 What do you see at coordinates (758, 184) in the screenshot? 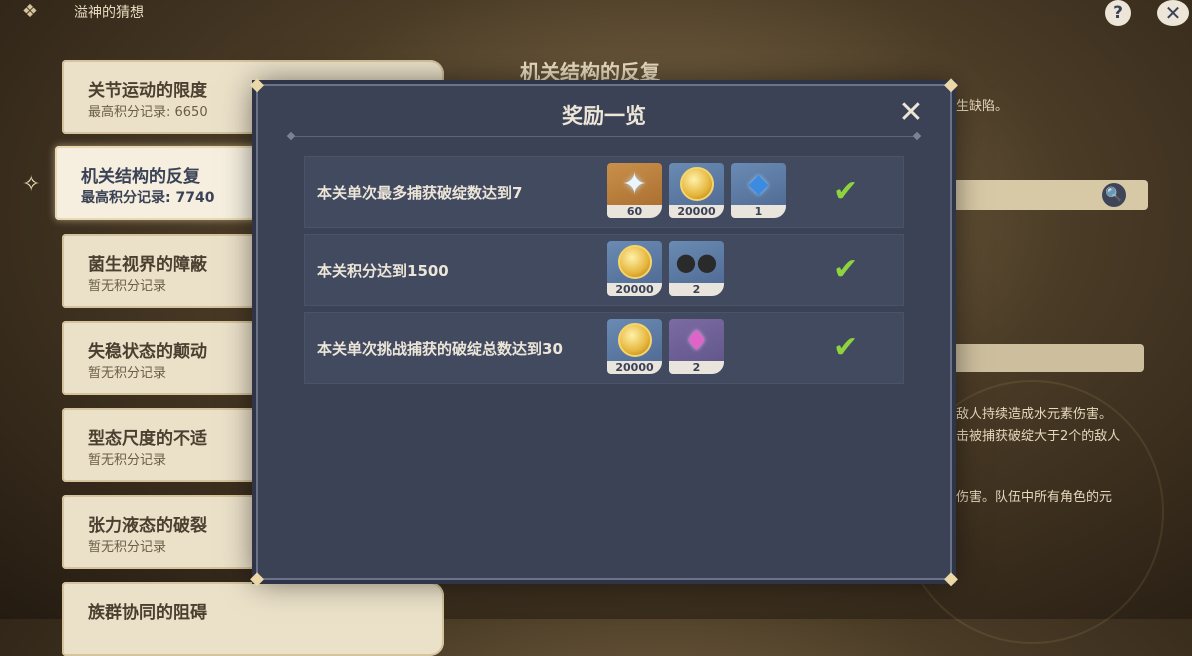
I see `blue-gem-icon: ◆` at bounding box center [758, 184].